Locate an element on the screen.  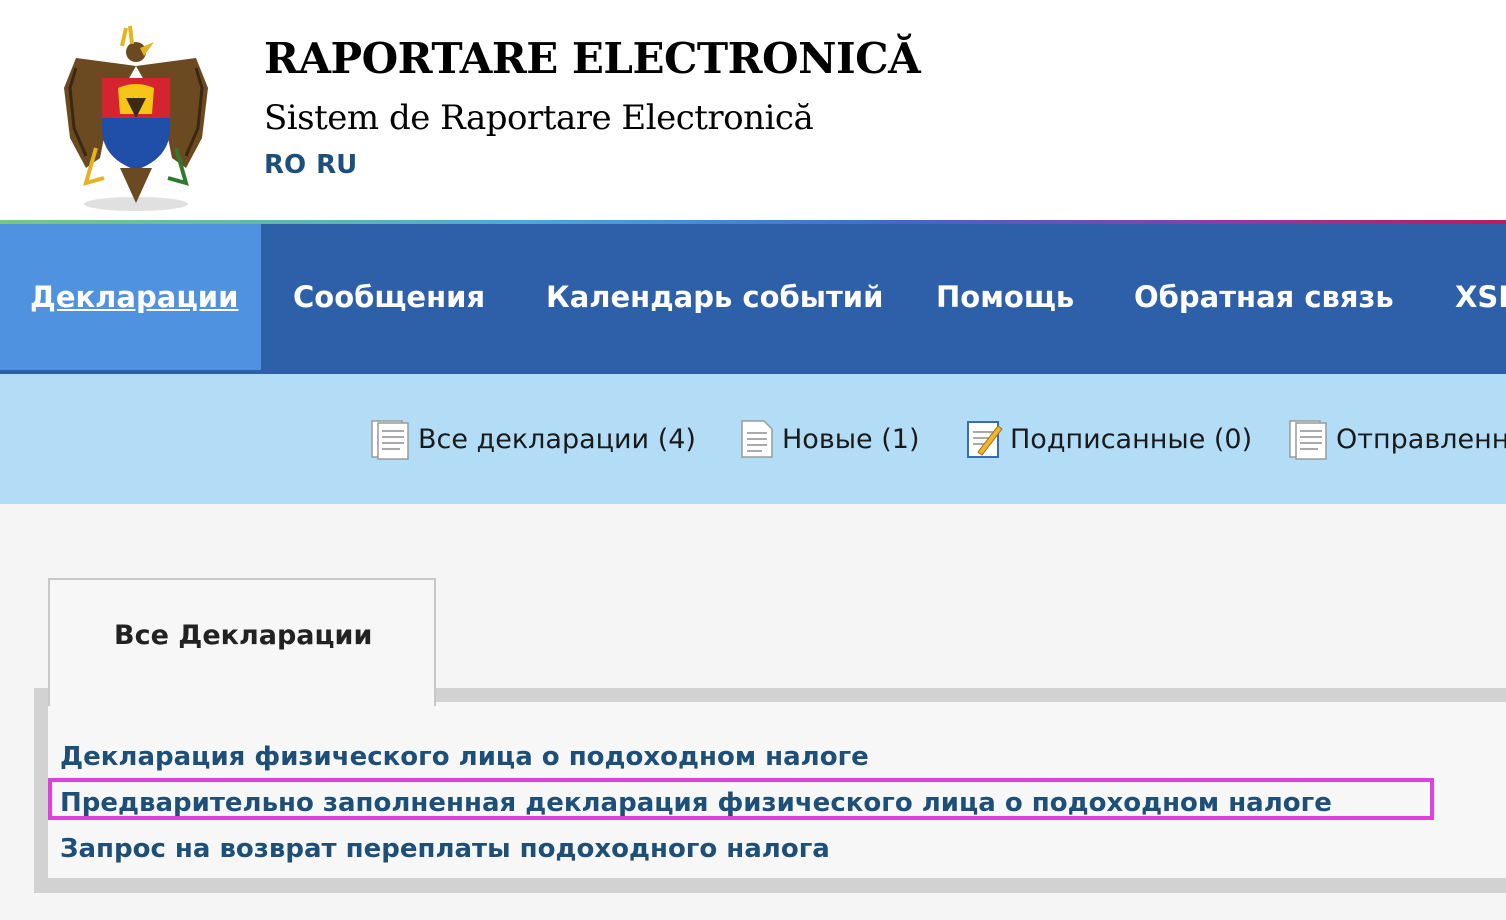
language-ro-link: RO is located at coordinates (285, 165).